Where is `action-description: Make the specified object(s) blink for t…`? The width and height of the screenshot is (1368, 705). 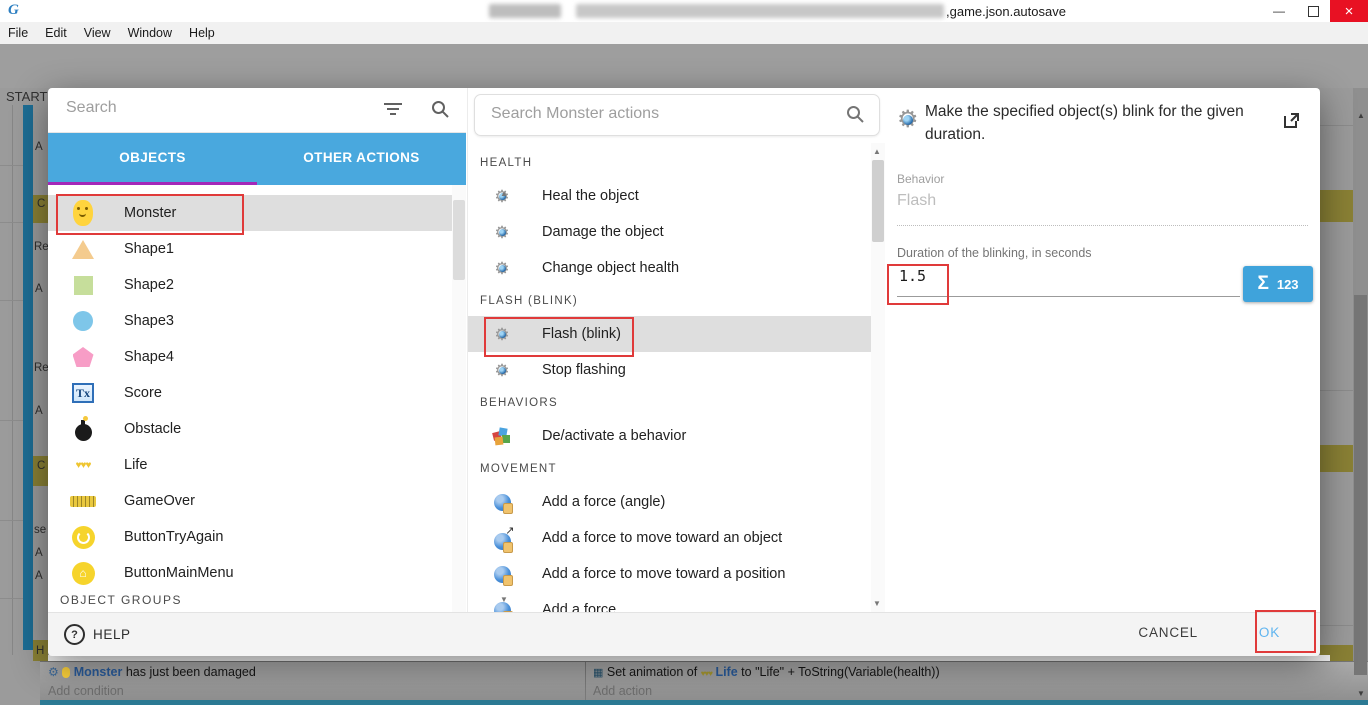
action-description: Make the specified object(s) blink for t… is located at coordinates (1084, 123).